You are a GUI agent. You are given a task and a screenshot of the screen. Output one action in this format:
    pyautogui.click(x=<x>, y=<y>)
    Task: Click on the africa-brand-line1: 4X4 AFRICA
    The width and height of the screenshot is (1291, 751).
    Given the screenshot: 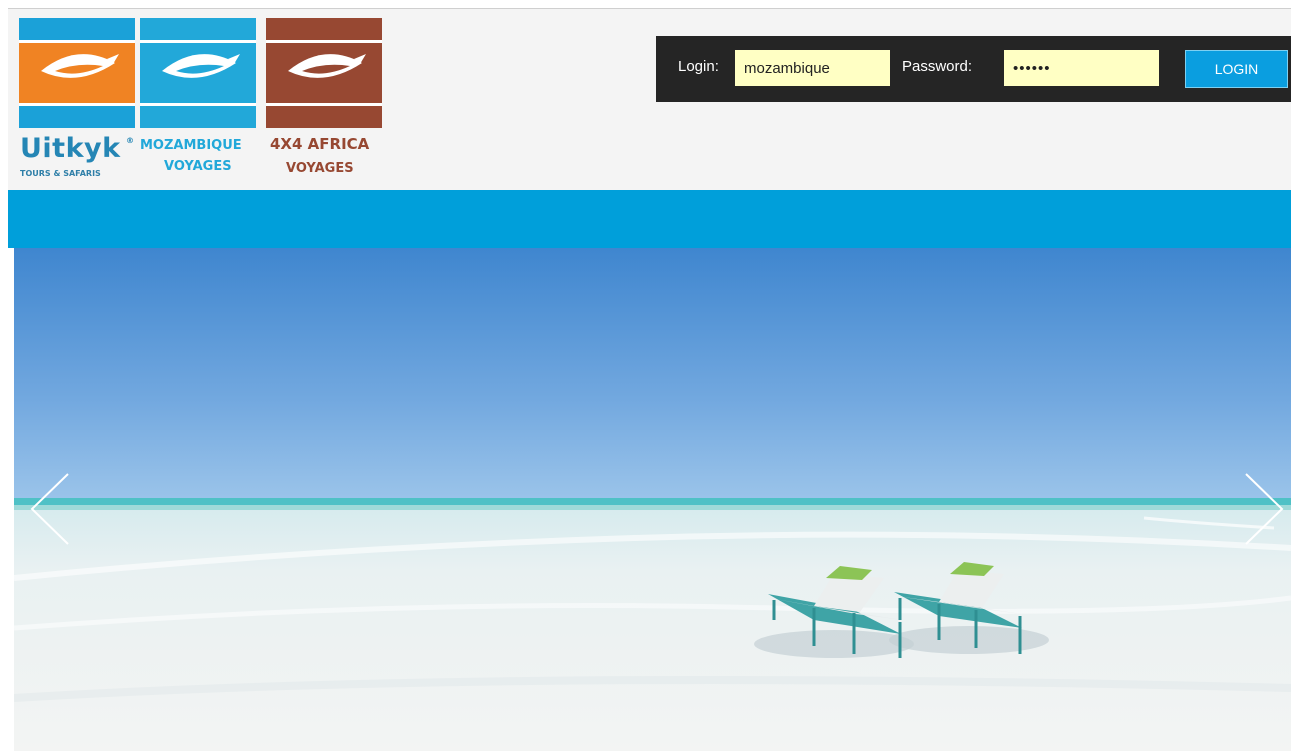 What is the action you would take?
    pyautogui.click(x=320, y=144)
    